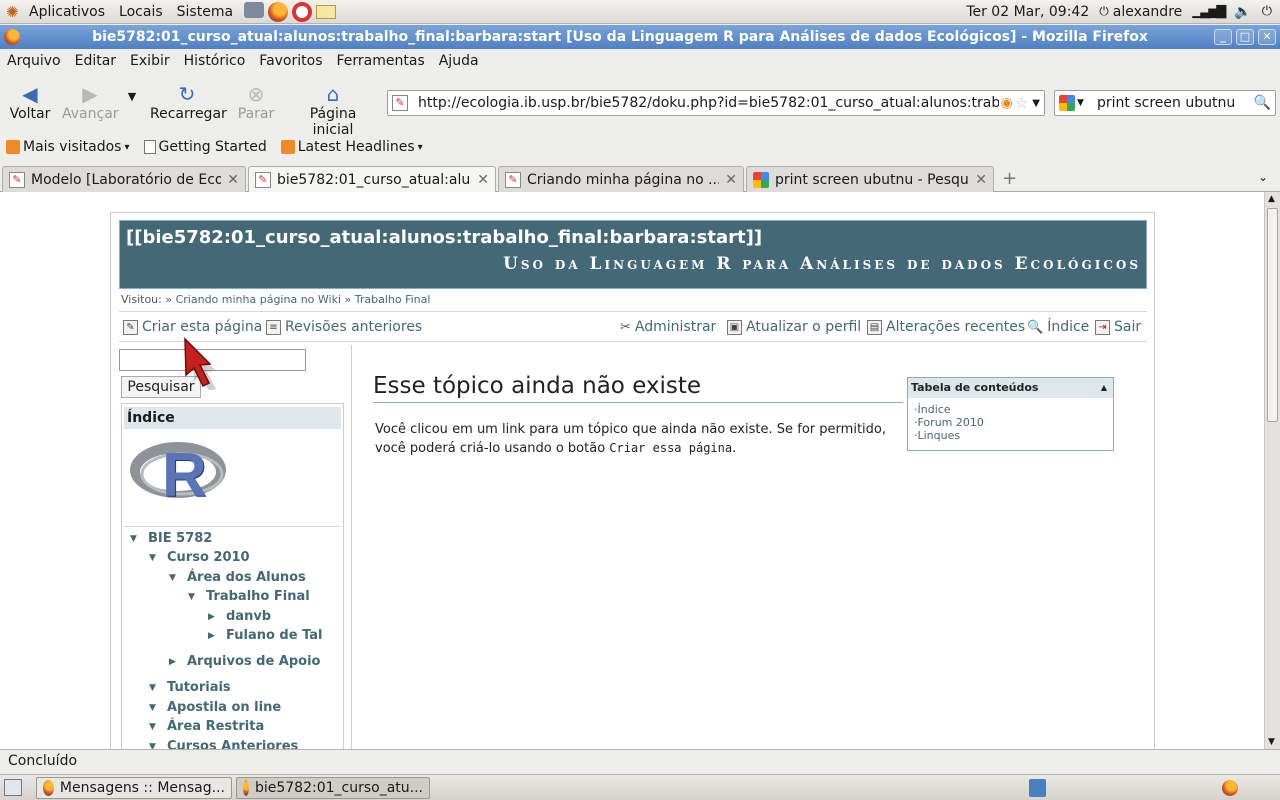  I want to click on tab-modelo: ✎ Modelo [Laboratório de Eco... ✕, so click(124, 179).